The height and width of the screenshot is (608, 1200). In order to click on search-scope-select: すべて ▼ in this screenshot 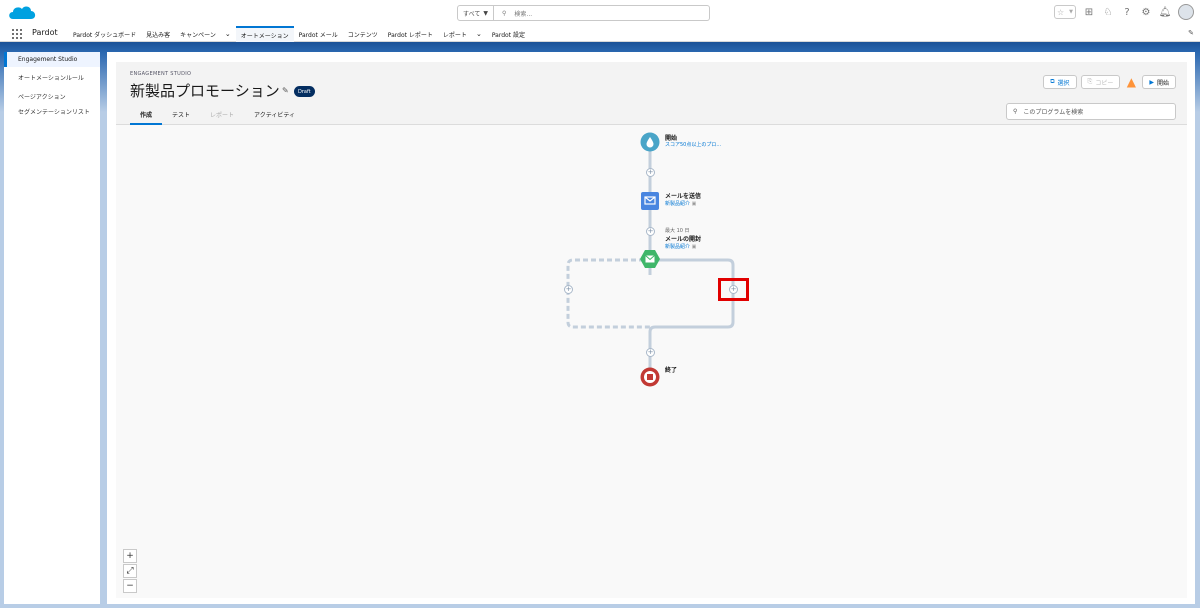, I will do `click(475, 13)`.